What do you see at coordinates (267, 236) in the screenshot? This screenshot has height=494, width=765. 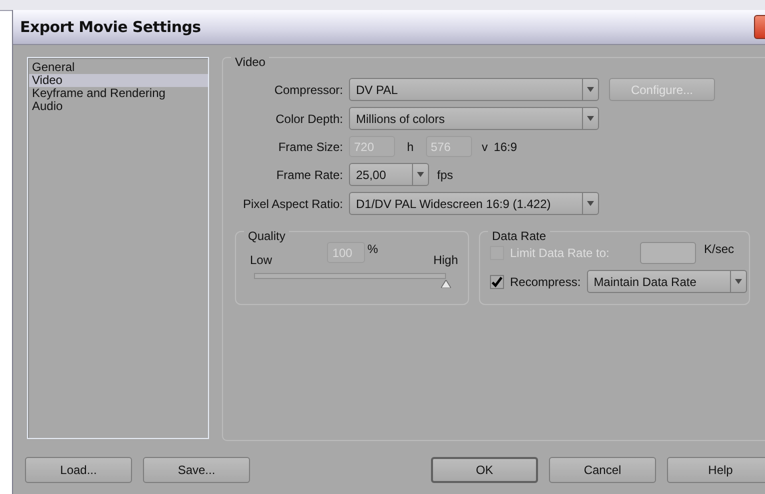 I see `group-title: Quality` at bounding box center [267, 236].